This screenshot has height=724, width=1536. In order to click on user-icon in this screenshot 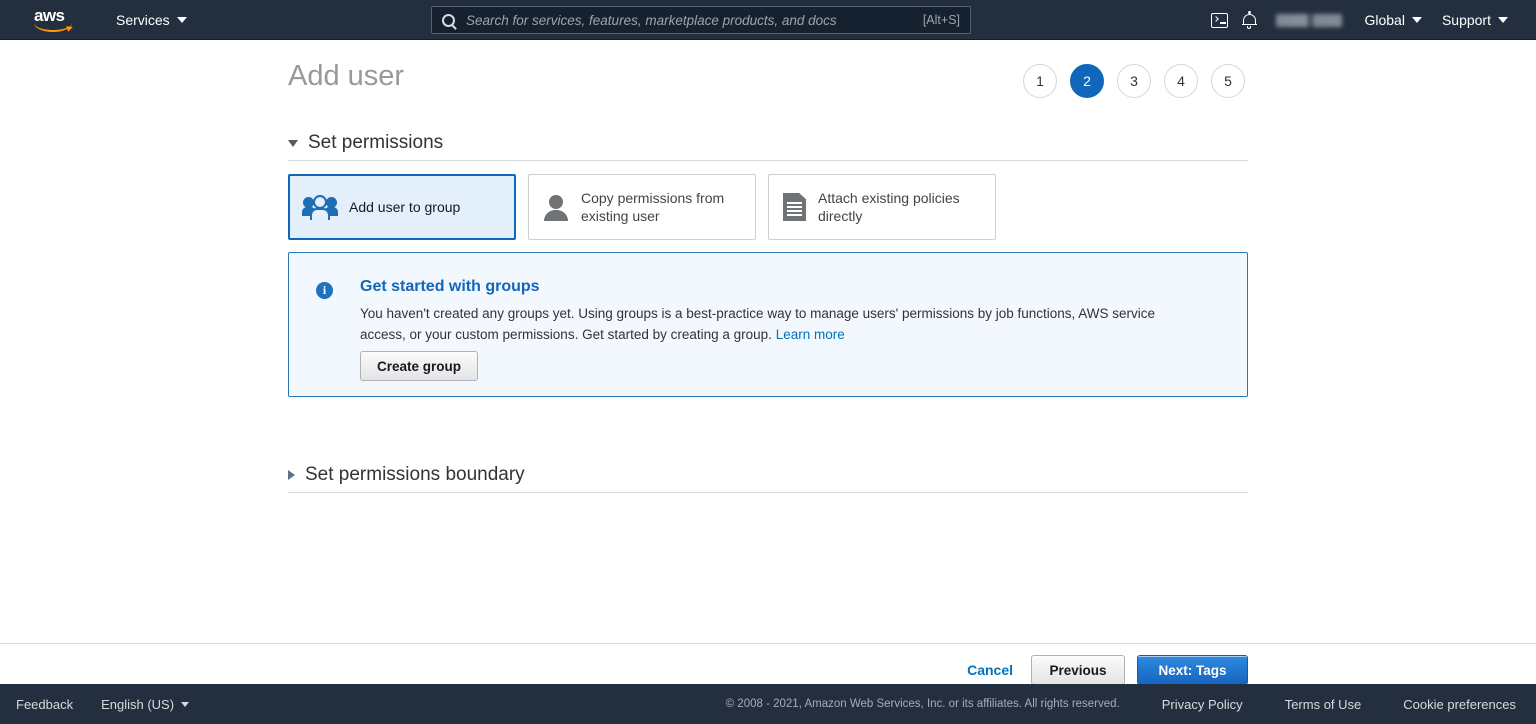, I will do `click(556, 207)`.